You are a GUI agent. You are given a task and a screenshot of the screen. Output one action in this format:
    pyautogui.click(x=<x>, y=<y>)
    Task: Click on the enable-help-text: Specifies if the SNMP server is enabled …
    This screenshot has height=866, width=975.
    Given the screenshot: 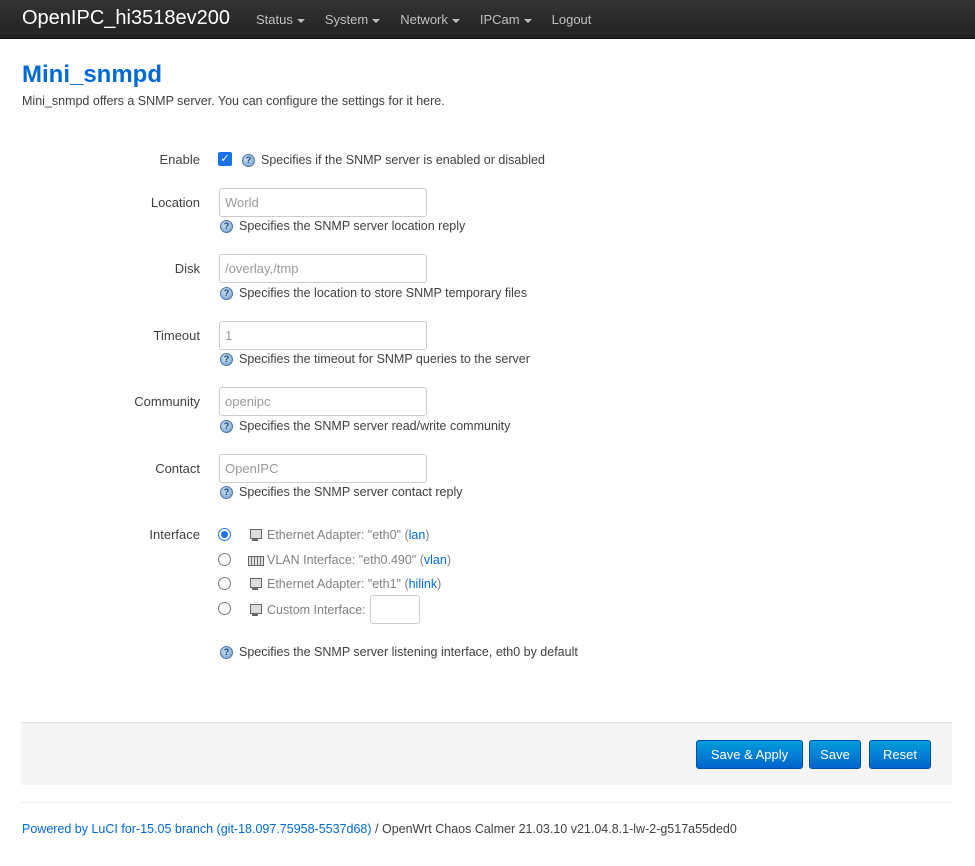 What is the action you would take?
    pyautogui.click(x=403, y=160)
    